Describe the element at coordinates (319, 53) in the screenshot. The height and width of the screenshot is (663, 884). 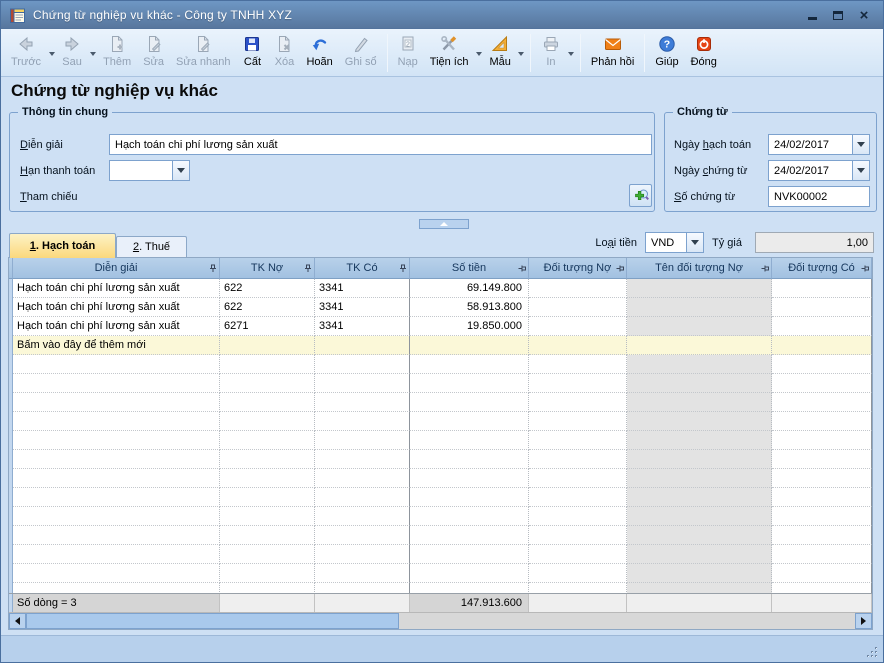
I see `toolbar-button-hoan: Hoãn` at that location.